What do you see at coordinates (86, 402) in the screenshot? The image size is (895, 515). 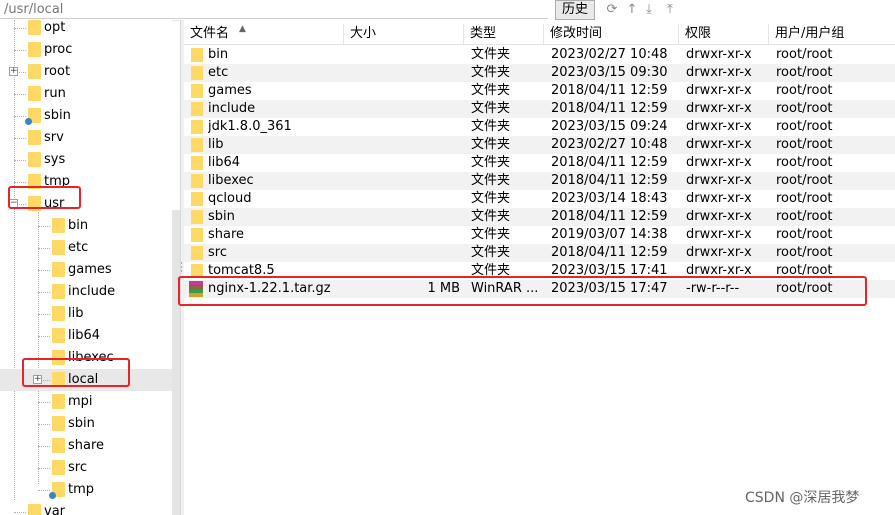 I see `tree-item-mpi: mpi` at bounding box center [86, 402].